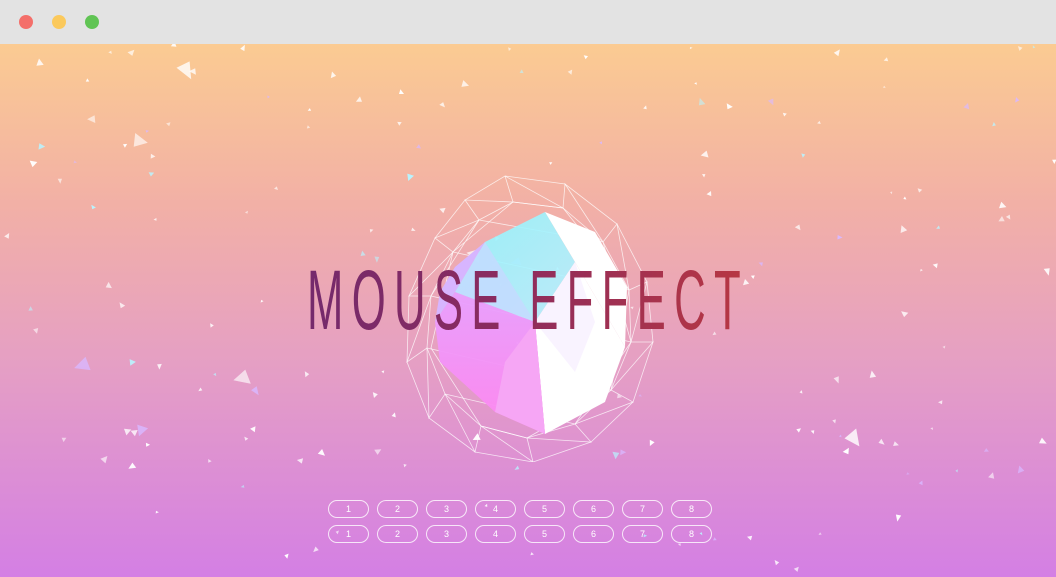 This screenshot has width=1056, height=577. Describe the element at coordinates (348, 534) in the screenshot. I see `variant-button-1: 1` at that location.